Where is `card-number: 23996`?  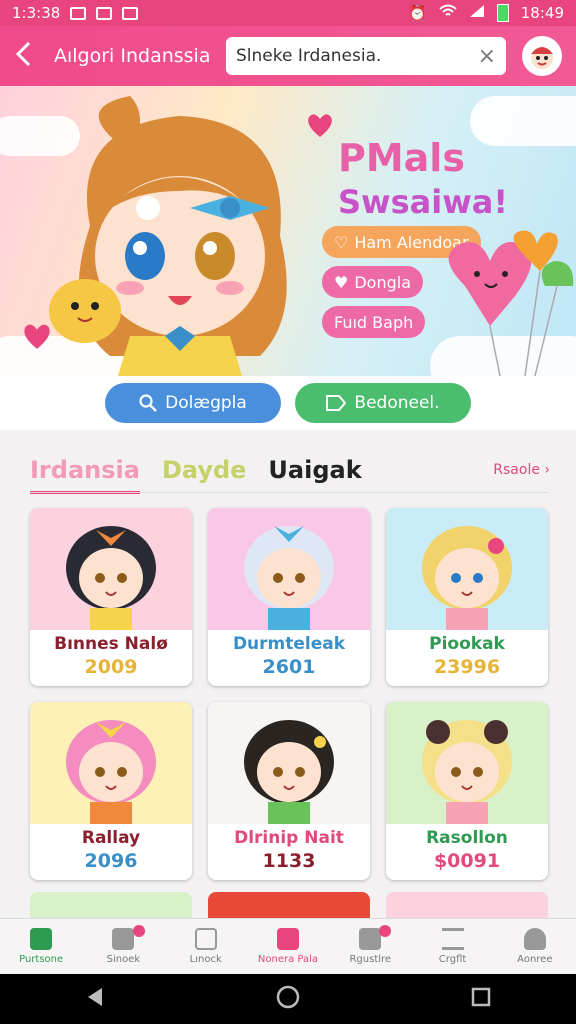
card-number: 23996 is located at coordinates (467, 667).